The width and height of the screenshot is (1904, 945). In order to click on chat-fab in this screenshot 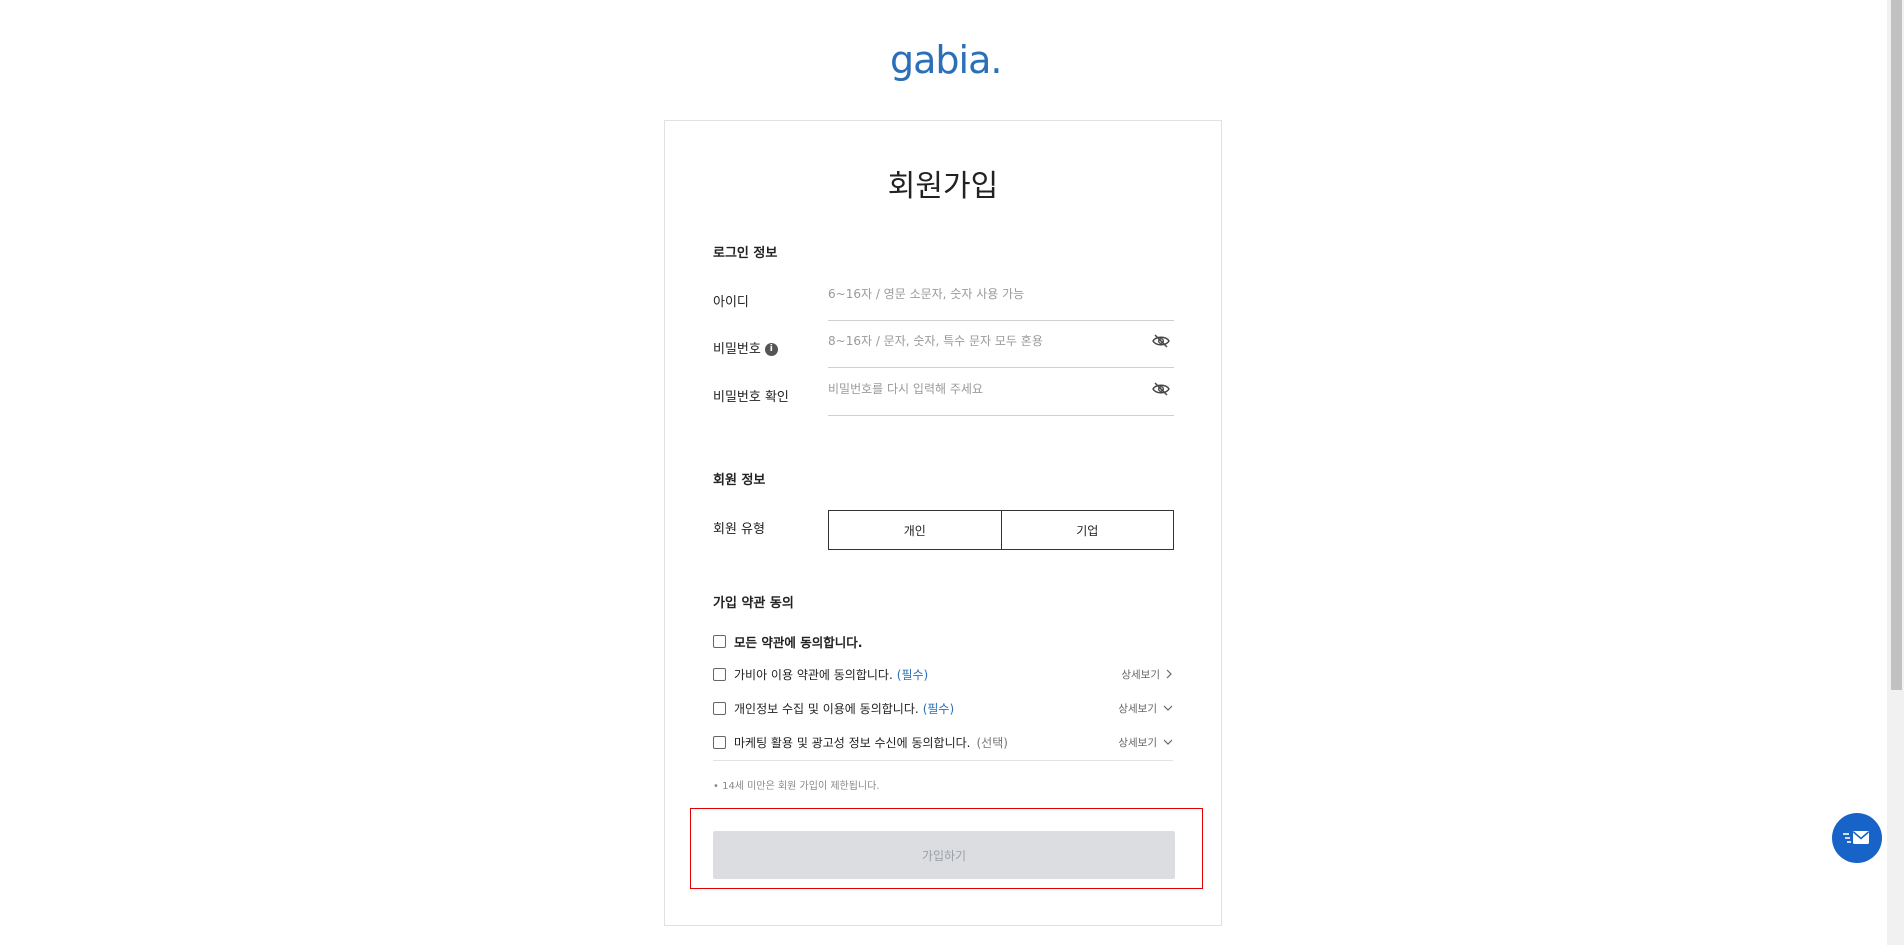, I will do `click(1857, 838)`.